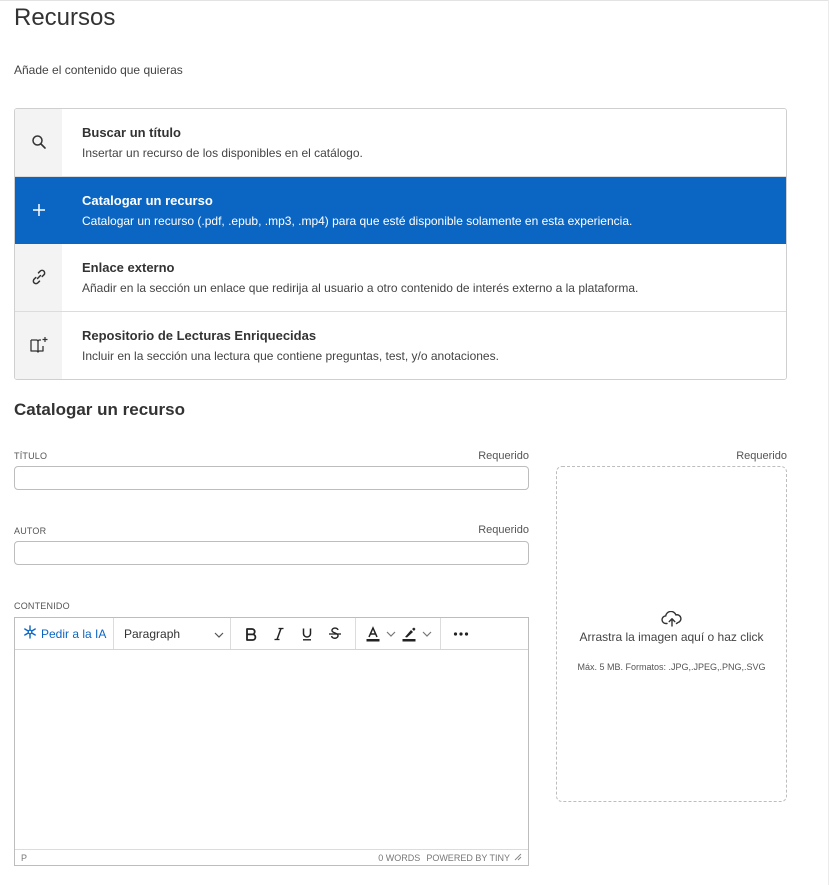  I want to click on top-divider, so click(414, 0).